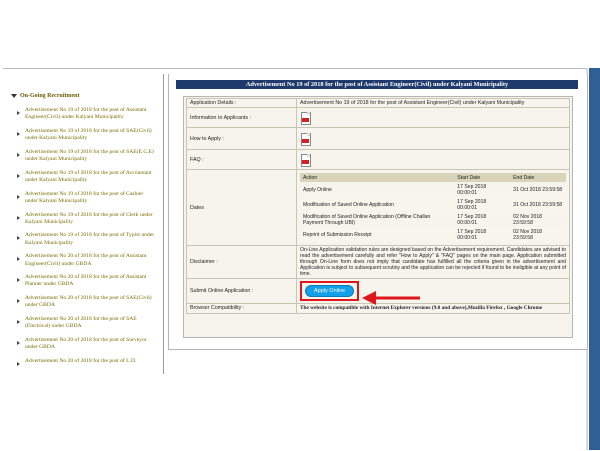 This screenshot has height=451, width=600. I want to click on right-scroll-bar, so click(594, 259).